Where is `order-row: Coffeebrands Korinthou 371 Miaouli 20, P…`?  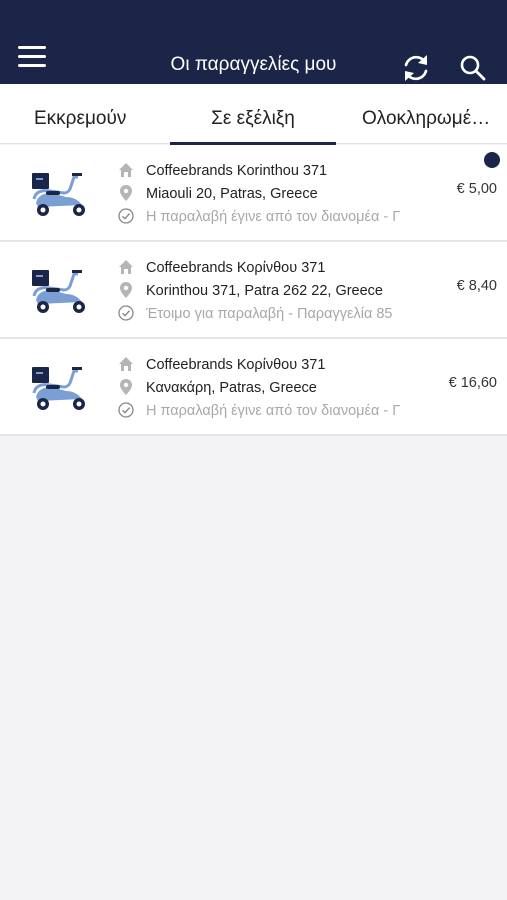 order-row: Coffeebrands Korinthou 371 Miaouli 20, P… is located at coordinates (253, 193).